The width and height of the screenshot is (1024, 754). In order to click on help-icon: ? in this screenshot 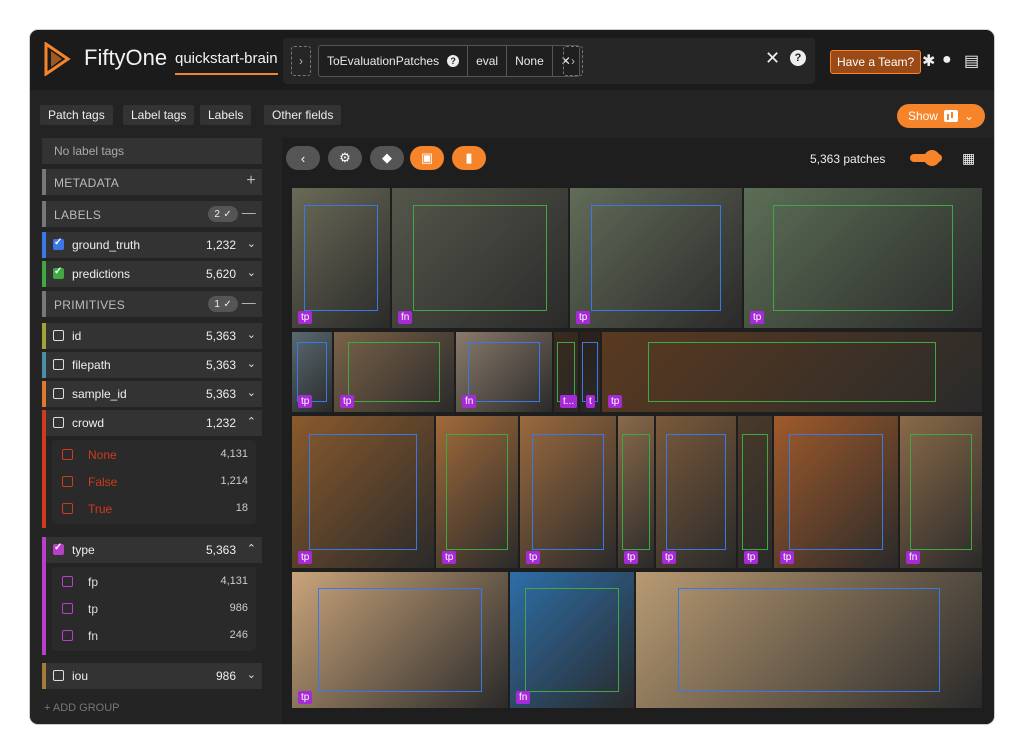, I will do `click(798, 58)`.